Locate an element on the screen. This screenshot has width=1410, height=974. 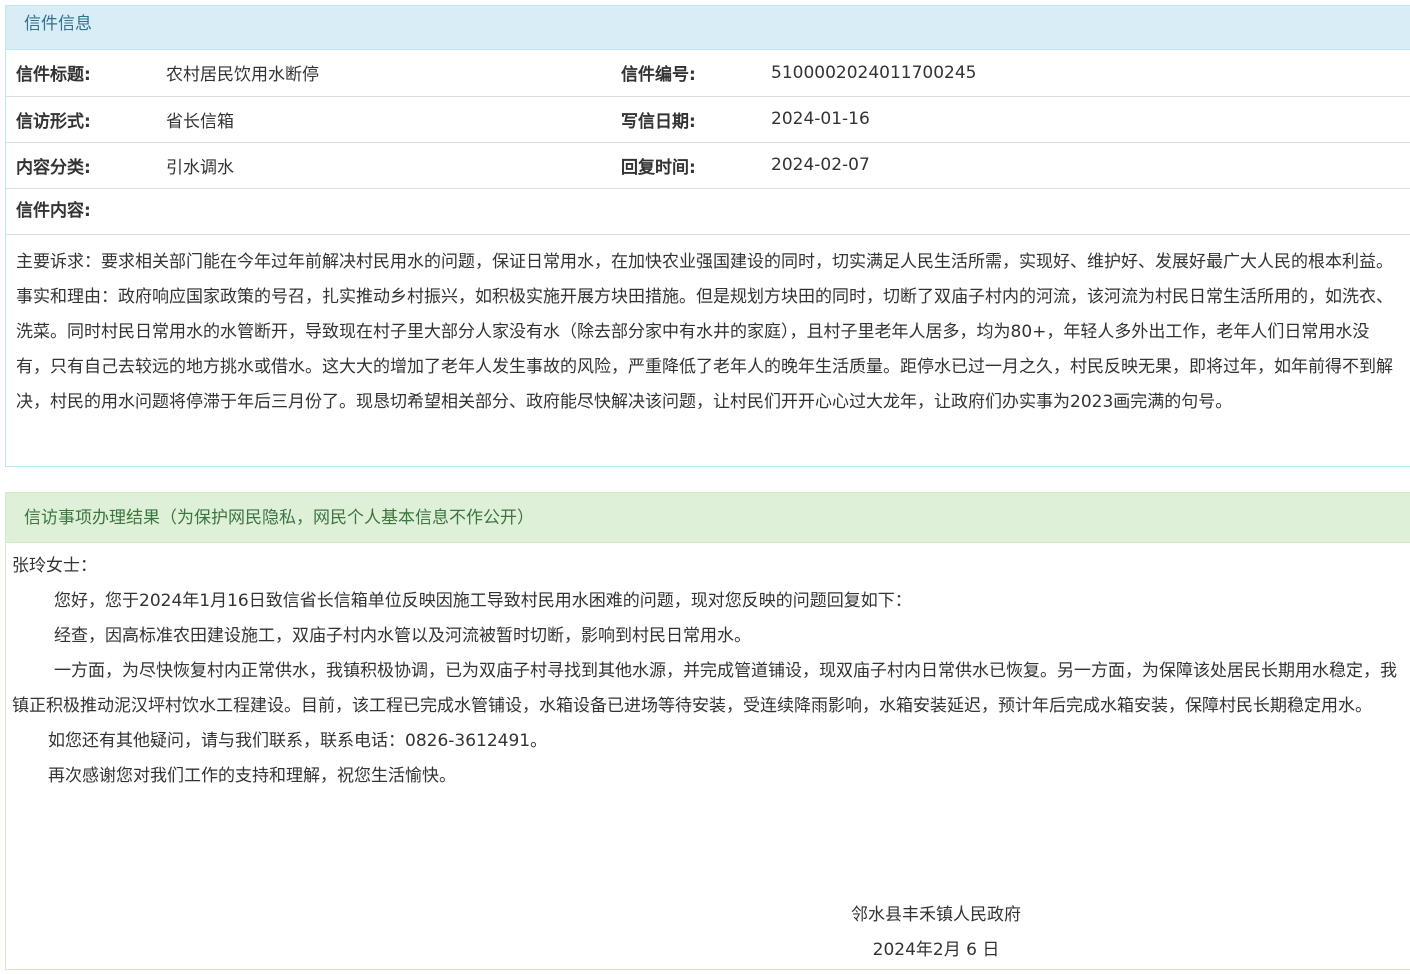
date-label: 写信日期: is located at coordinates (686, 119).